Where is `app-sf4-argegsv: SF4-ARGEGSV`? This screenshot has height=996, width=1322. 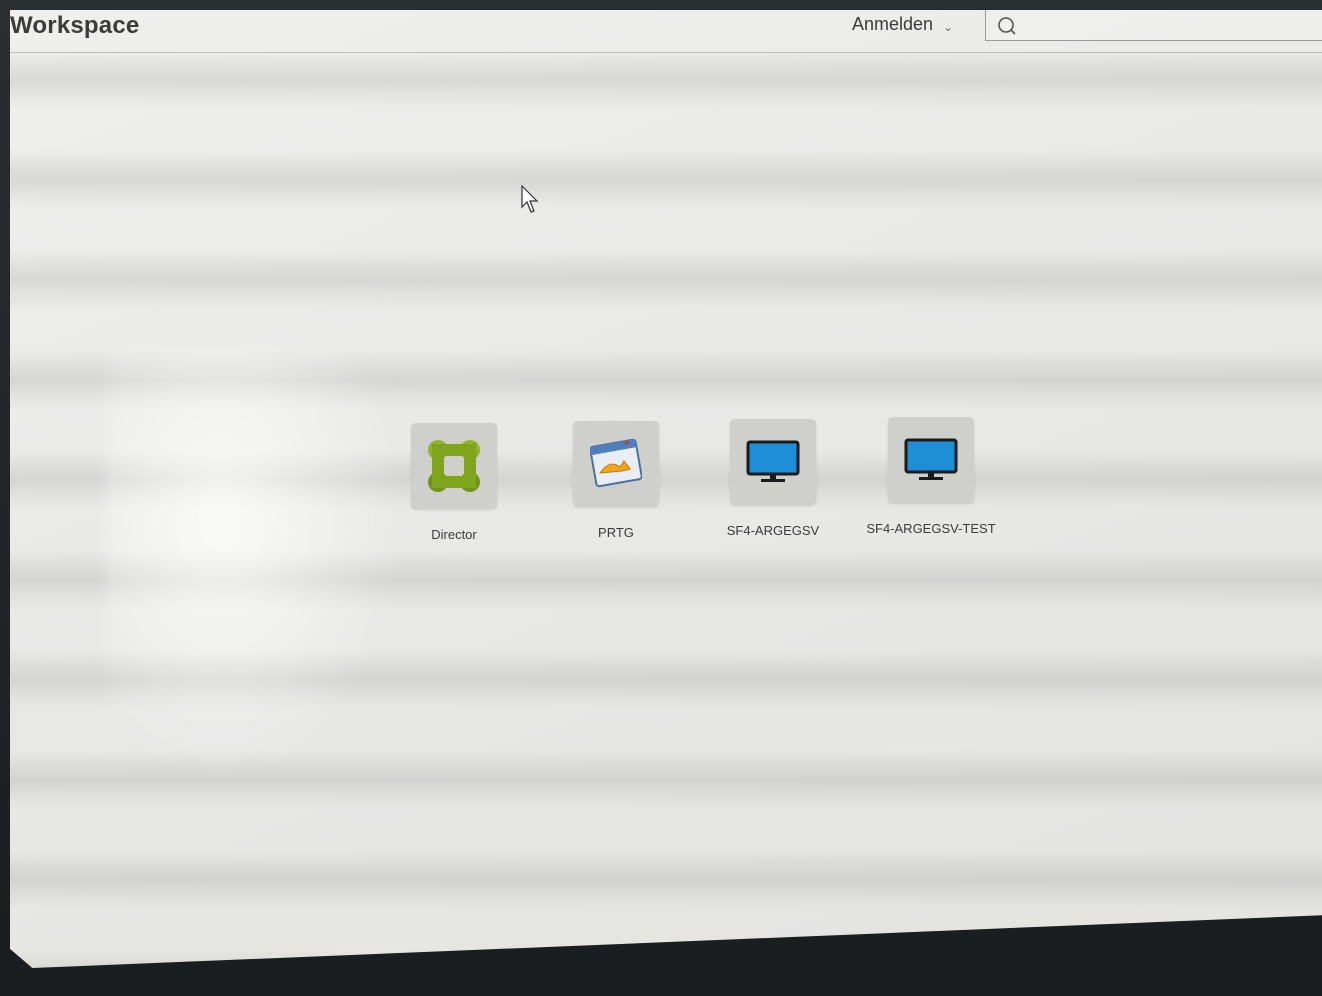 app-sf4-argegsv: SF4-ARGEGSV is located at coordinates (773, 478).